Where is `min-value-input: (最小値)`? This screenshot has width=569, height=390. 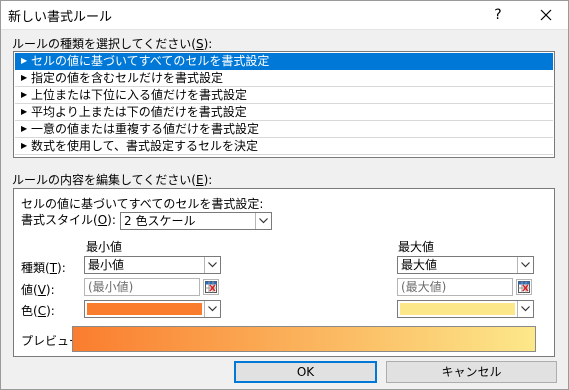
min-value-input: (最小値) is located at coordinates (142, 287).